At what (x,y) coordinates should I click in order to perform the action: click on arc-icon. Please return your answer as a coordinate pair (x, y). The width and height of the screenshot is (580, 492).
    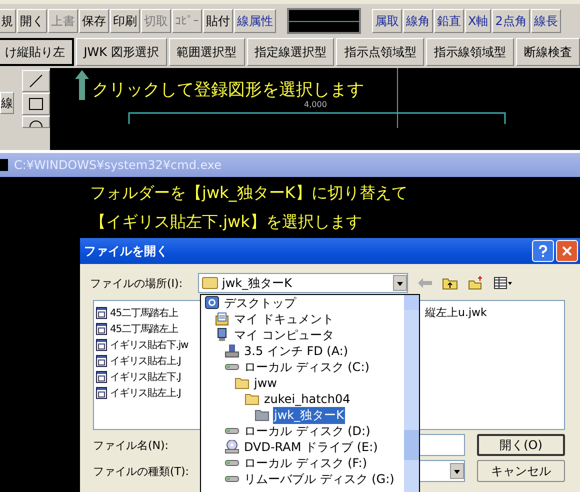
    Looking at the image, I should click on (36, 123).